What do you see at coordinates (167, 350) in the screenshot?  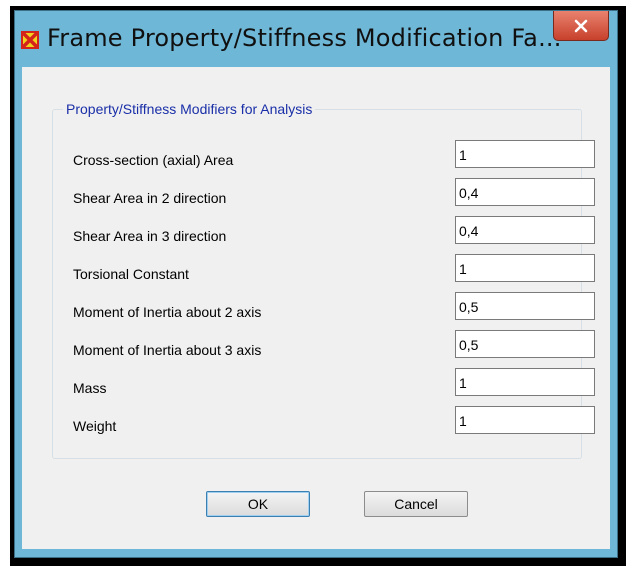 I see `label-moment-inertia-3: Moment of Inertia about 3 axis` at bounding box center [167, 350].